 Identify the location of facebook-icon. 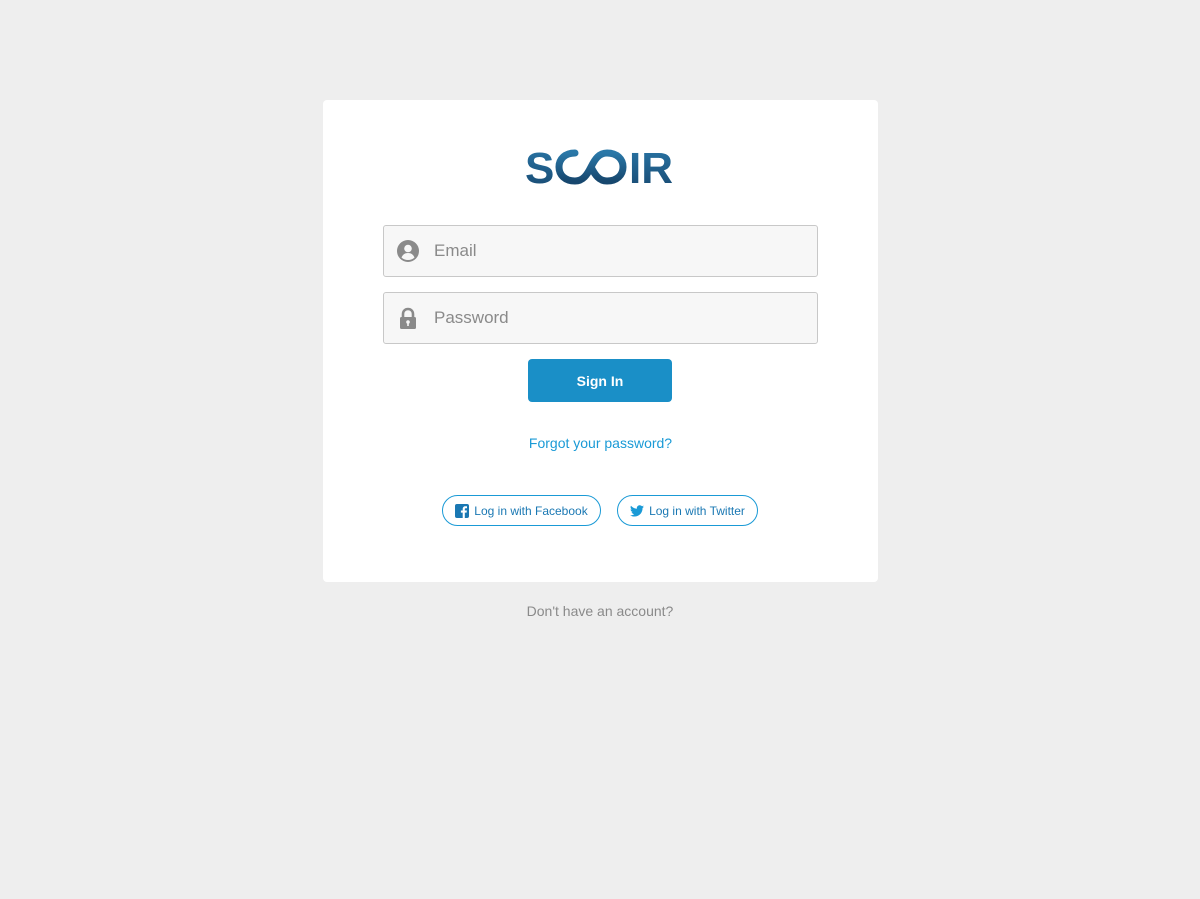
(462, 510).